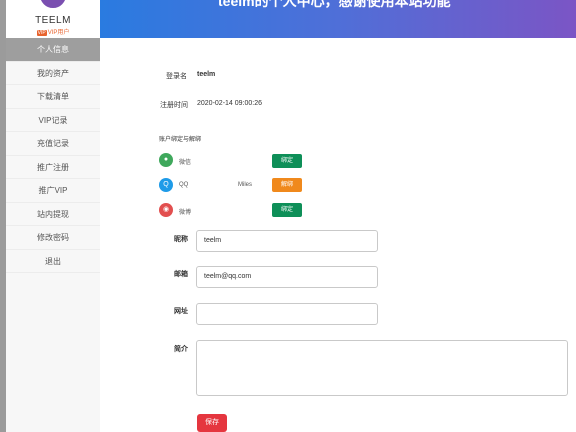  Describe the element at coordinates (212, 423) in the screenshot. I see `save-button: 保存` at that location.